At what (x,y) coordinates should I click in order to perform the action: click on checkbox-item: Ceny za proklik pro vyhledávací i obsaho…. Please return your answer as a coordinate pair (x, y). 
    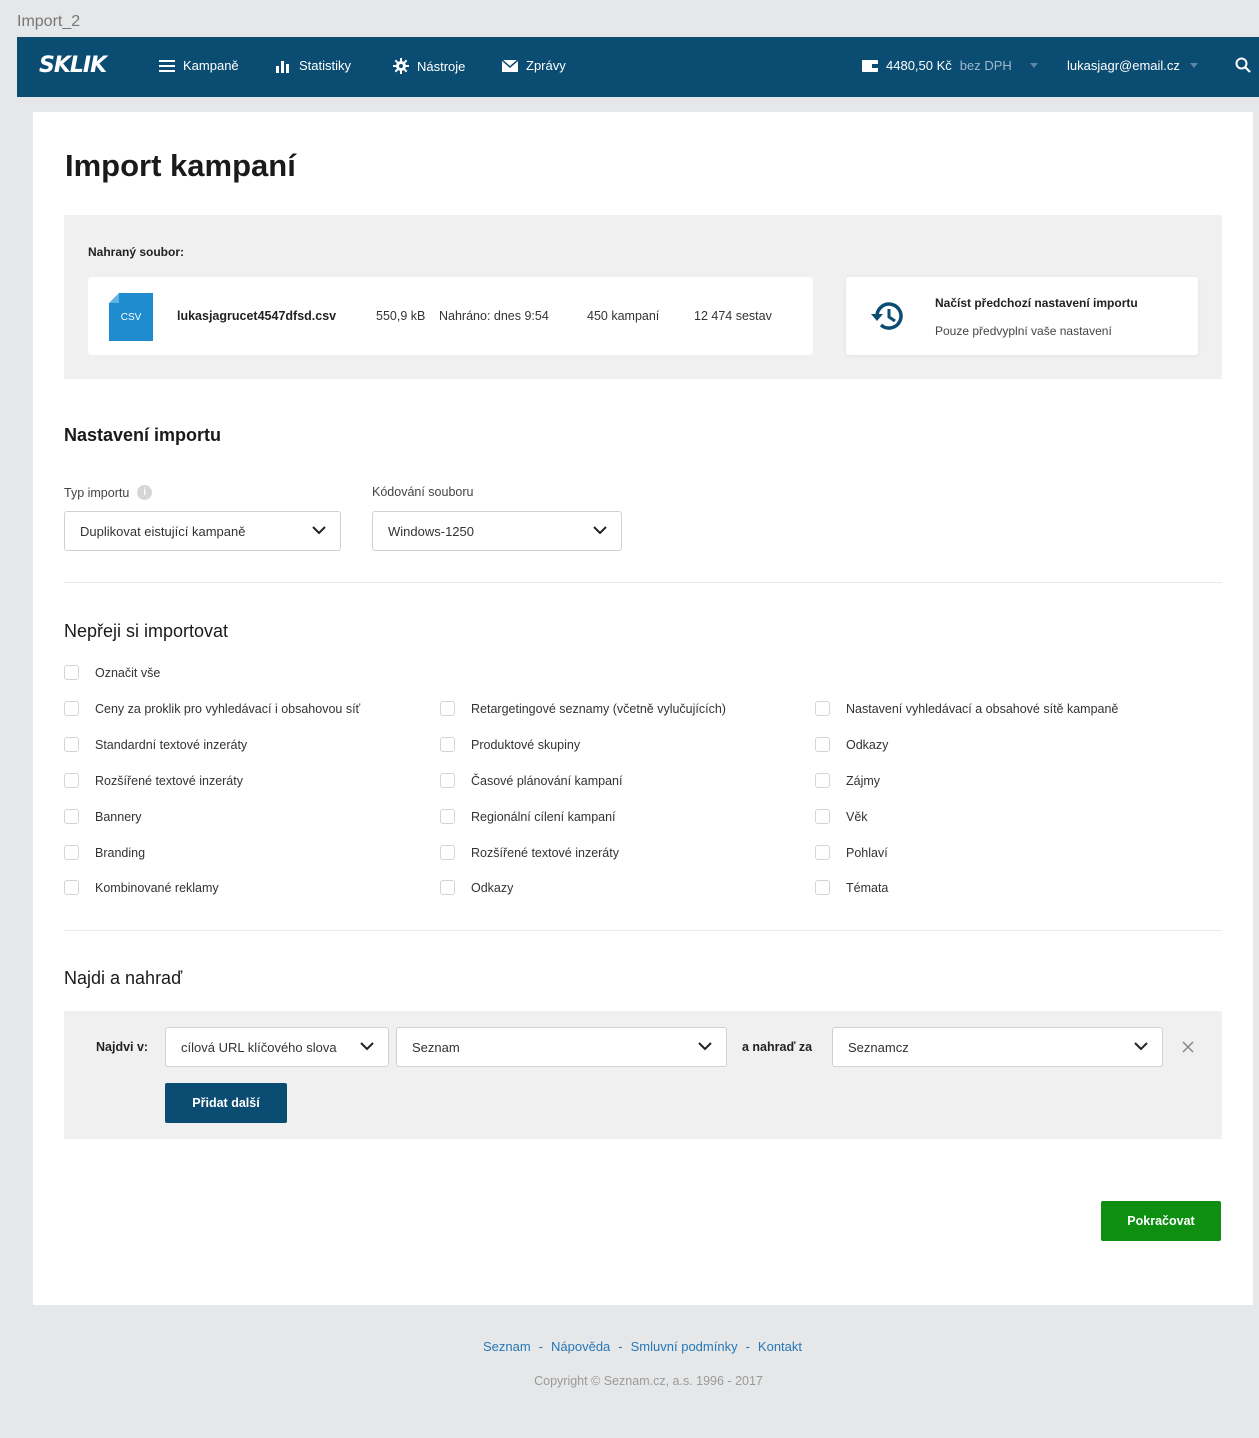
    Looking at the image, I should click on (212, 708).